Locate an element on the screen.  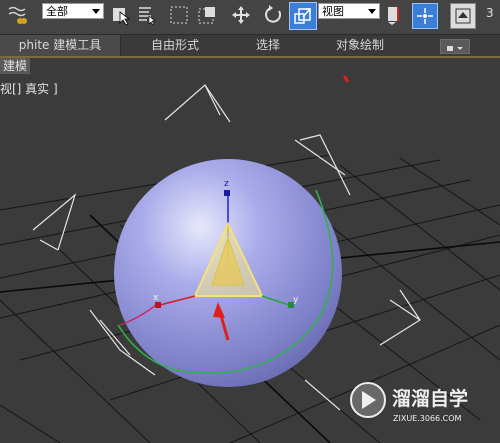
ribbon-tabs: phite 建模工具 自由形式 选择 对象绘制 is located at coordinates (250, 46).